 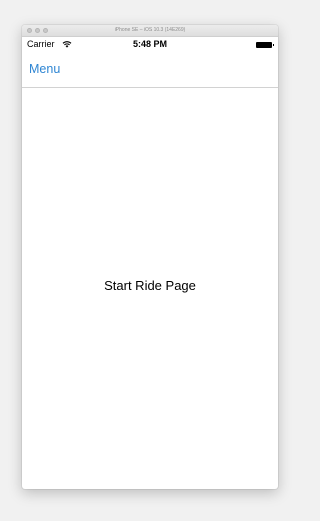 I want to click on window-titlebar: iPhone SE – iOS 10.3 (14E269), so click(x=150, y=31).